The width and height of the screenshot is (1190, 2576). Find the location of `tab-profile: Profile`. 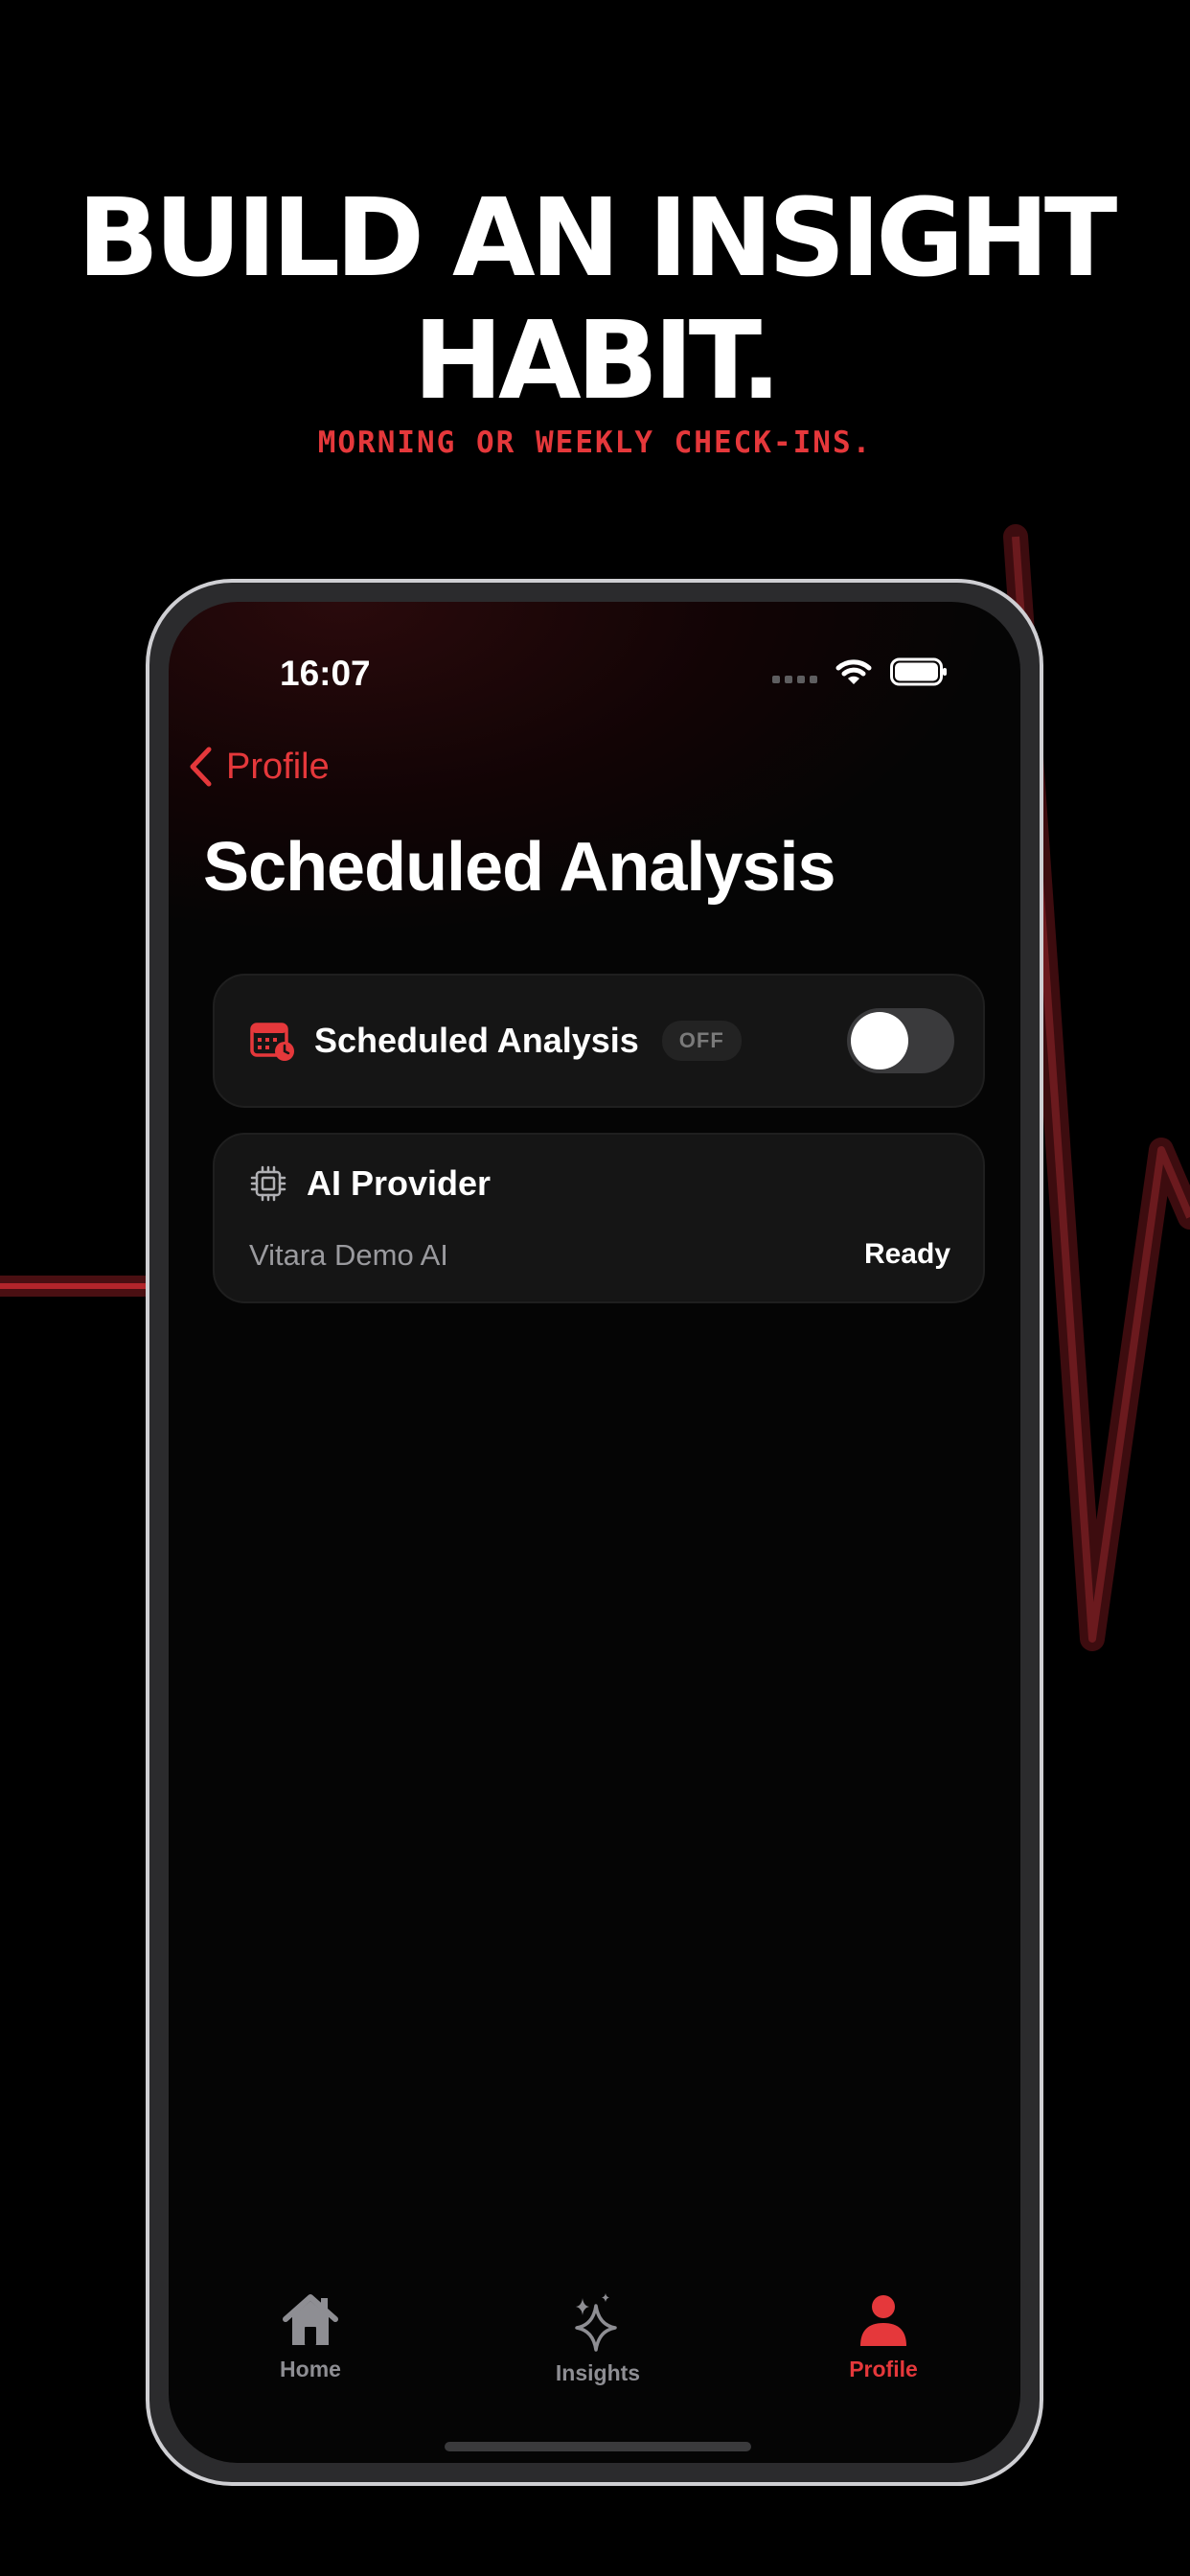

tab-profile: Profile is located at coordinates (884, 2337).